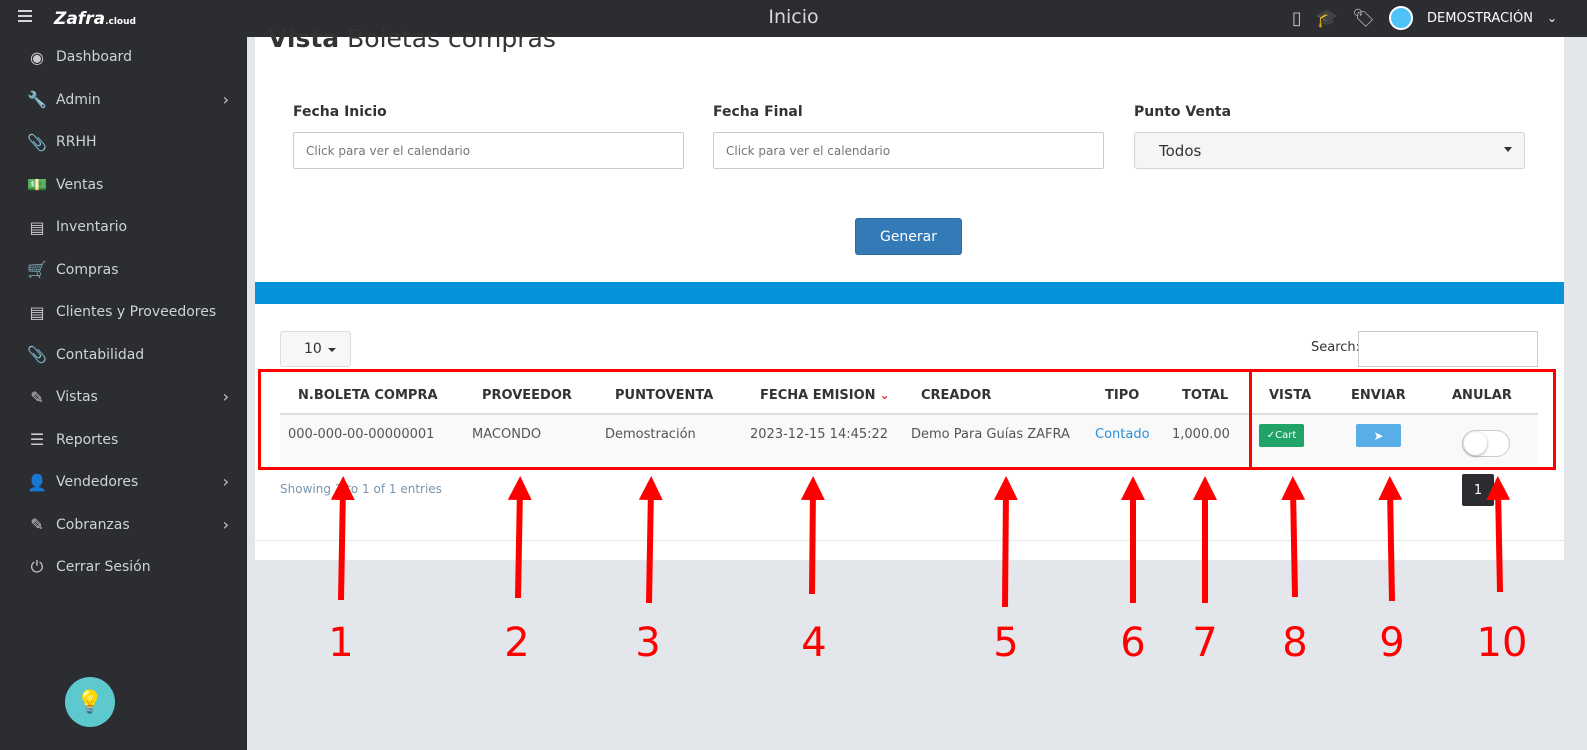  Describe the element at coordinates (1006, 643) in the screenshot. I see `annotation-number: 5` at that location.